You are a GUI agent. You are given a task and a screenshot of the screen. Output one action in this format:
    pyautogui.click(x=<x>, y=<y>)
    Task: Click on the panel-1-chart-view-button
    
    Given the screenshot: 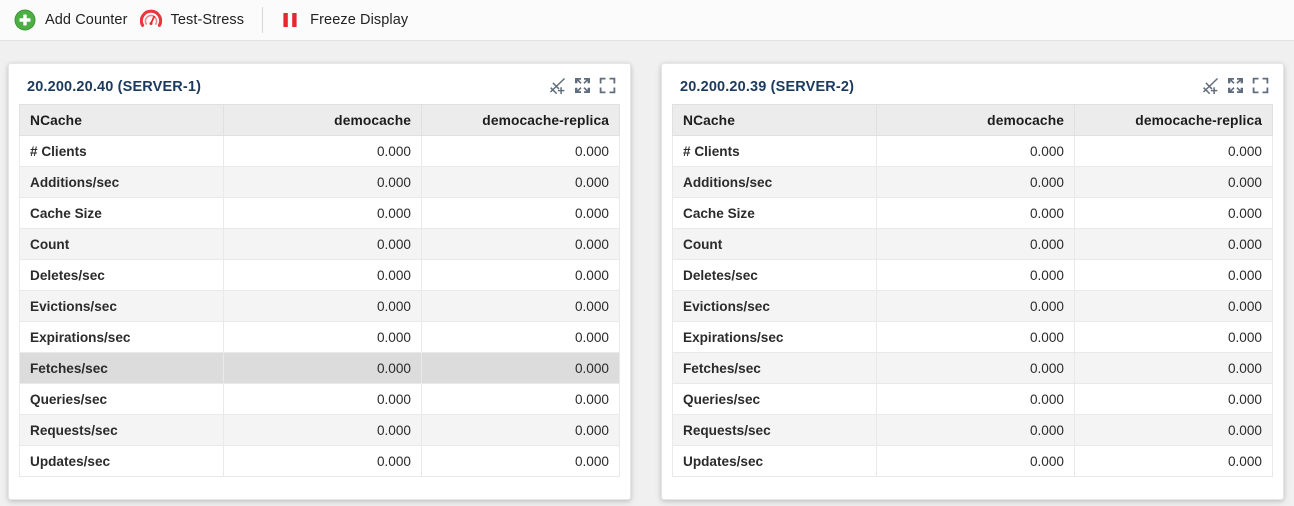 What is the action you would take?
    pyautogui.click(x=1210, y=85)
    